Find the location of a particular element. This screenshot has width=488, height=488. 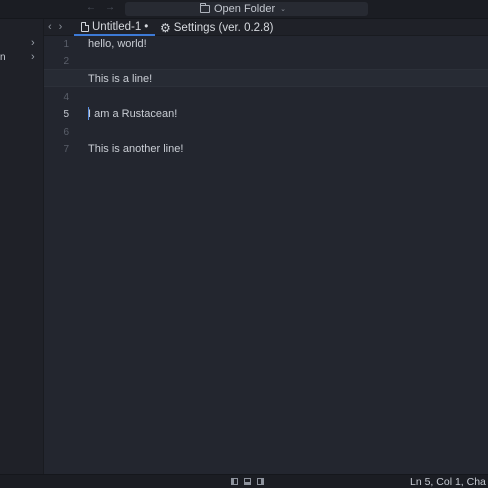

line-number-current: 5 is located at coordinates (66, 114).